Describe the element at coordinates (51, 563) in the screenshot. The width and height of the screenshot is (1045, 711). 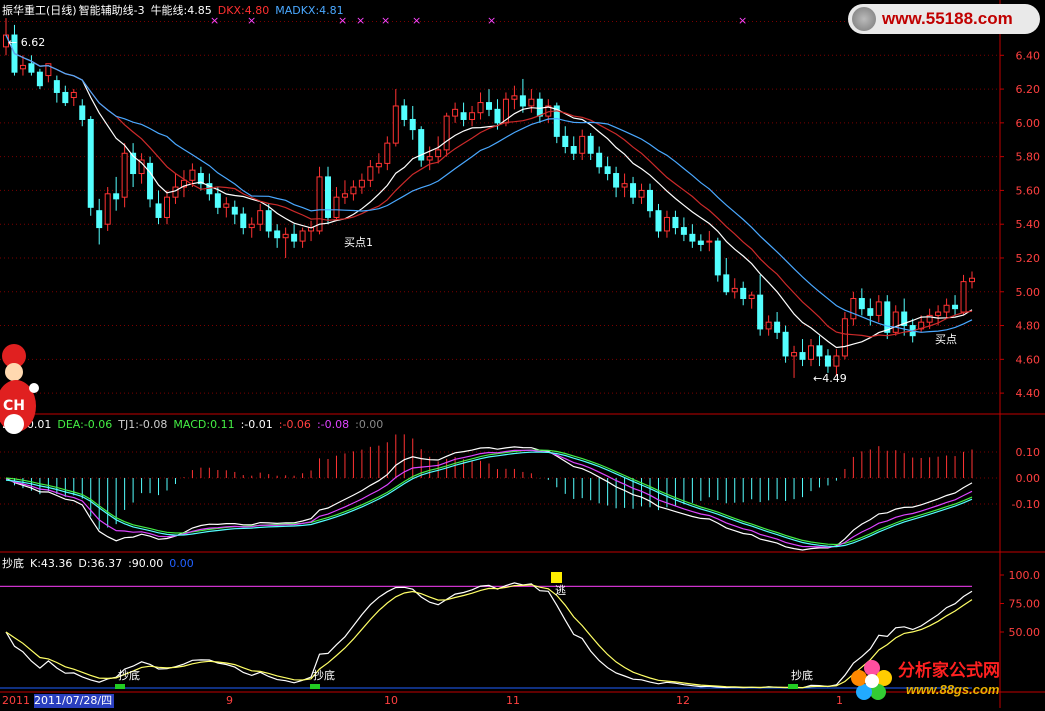
I see `kd-header-item-1: K:43.36` at that location.